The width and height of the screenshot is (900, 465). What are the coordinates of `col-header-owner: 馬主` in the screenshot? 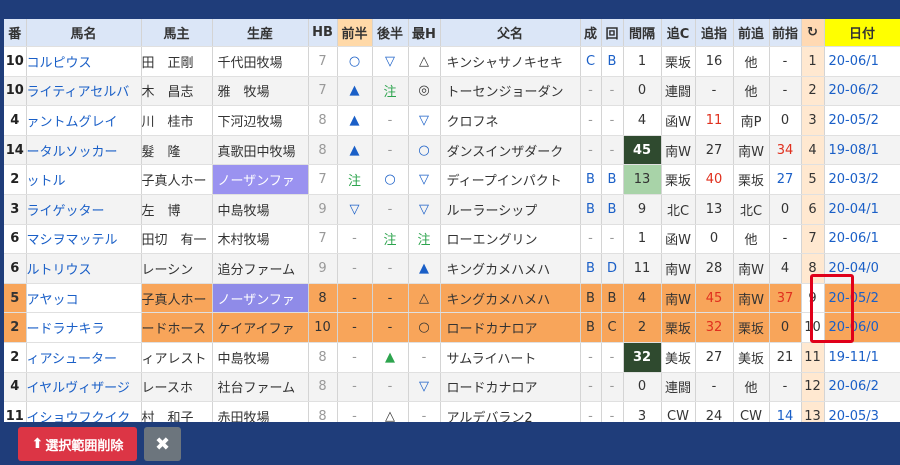 It's located at (177, 33).